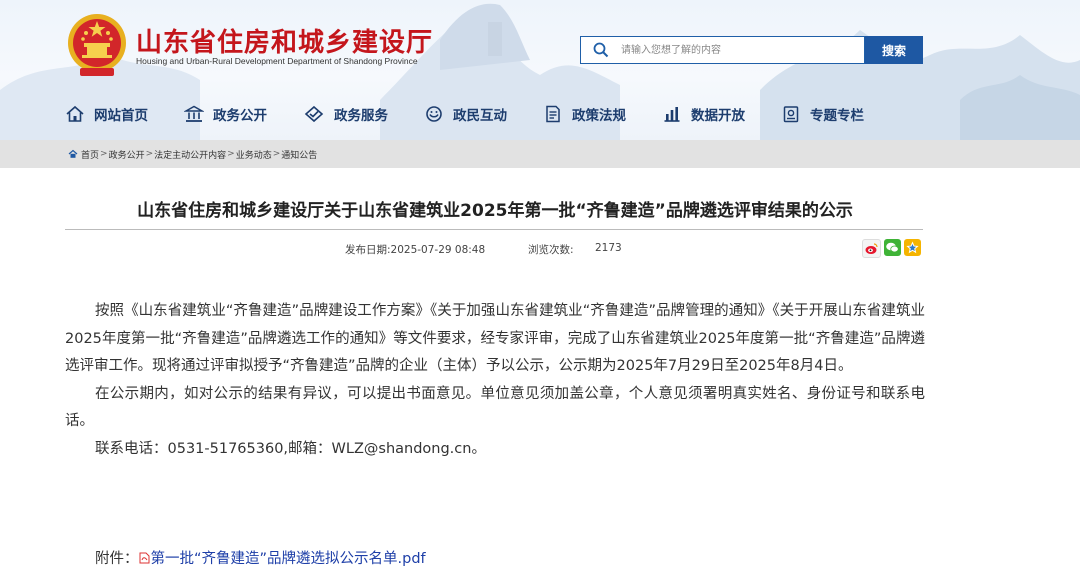 The height and width of the screenshot is (586, 1080). I want to click on favorite-icon, so click(912, 247).